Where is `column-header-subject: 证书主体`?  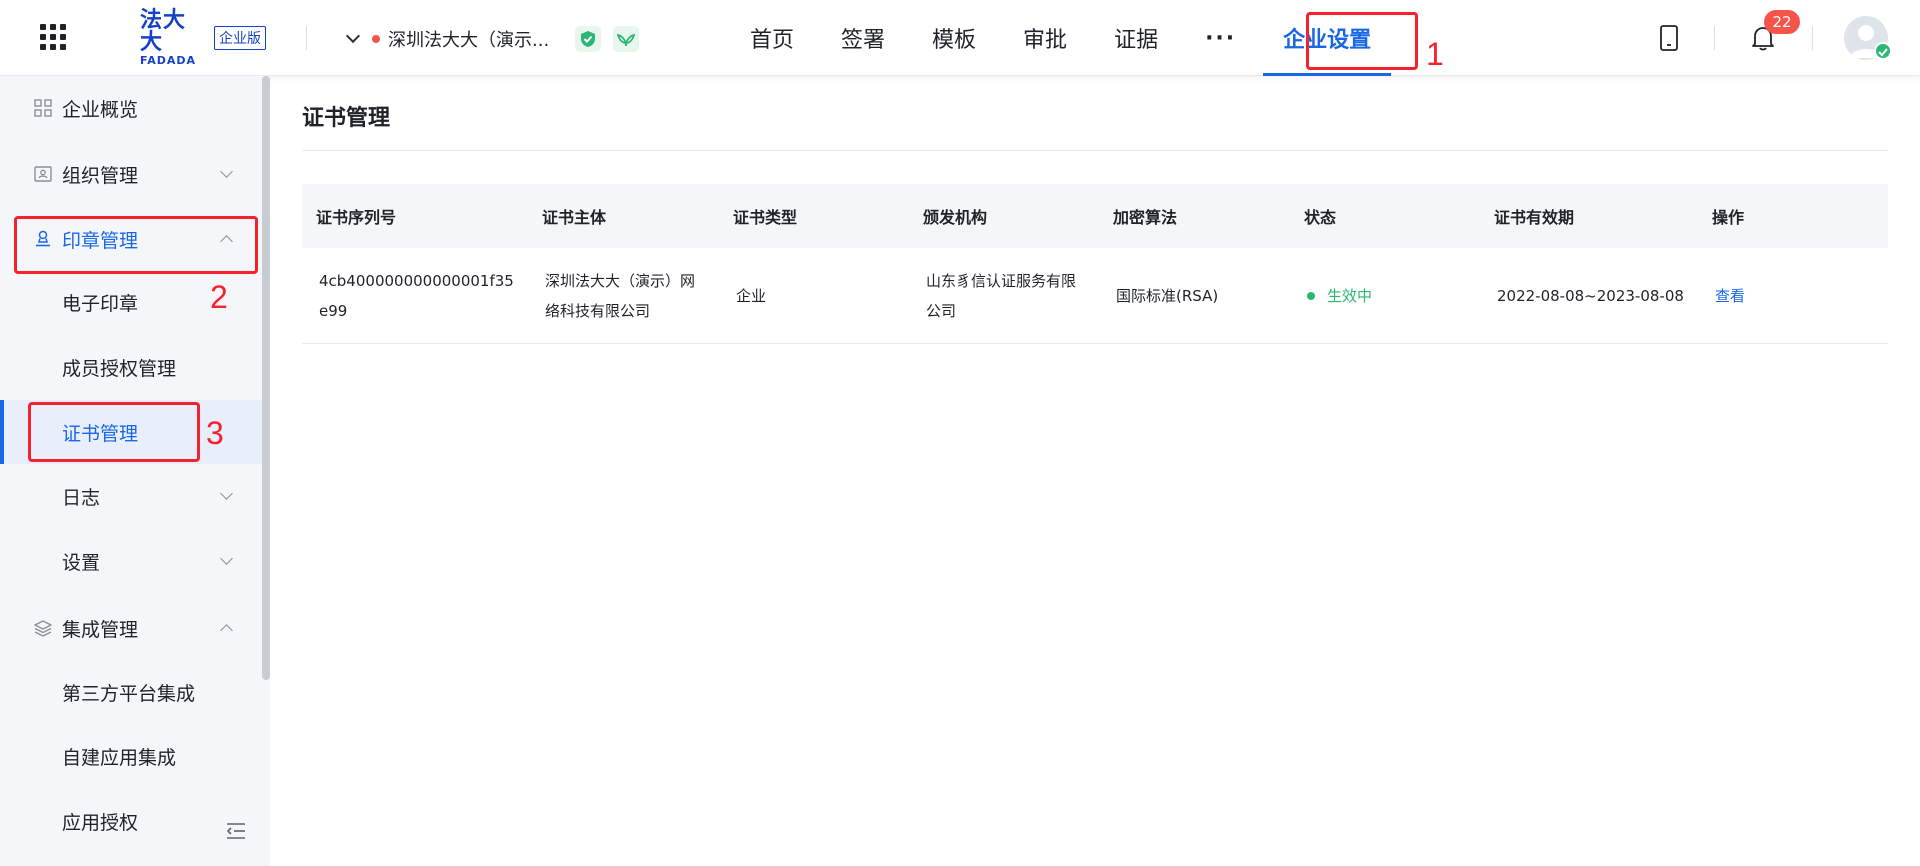
column-header-subject: 证书主体 is located at coordinates (574, 217).